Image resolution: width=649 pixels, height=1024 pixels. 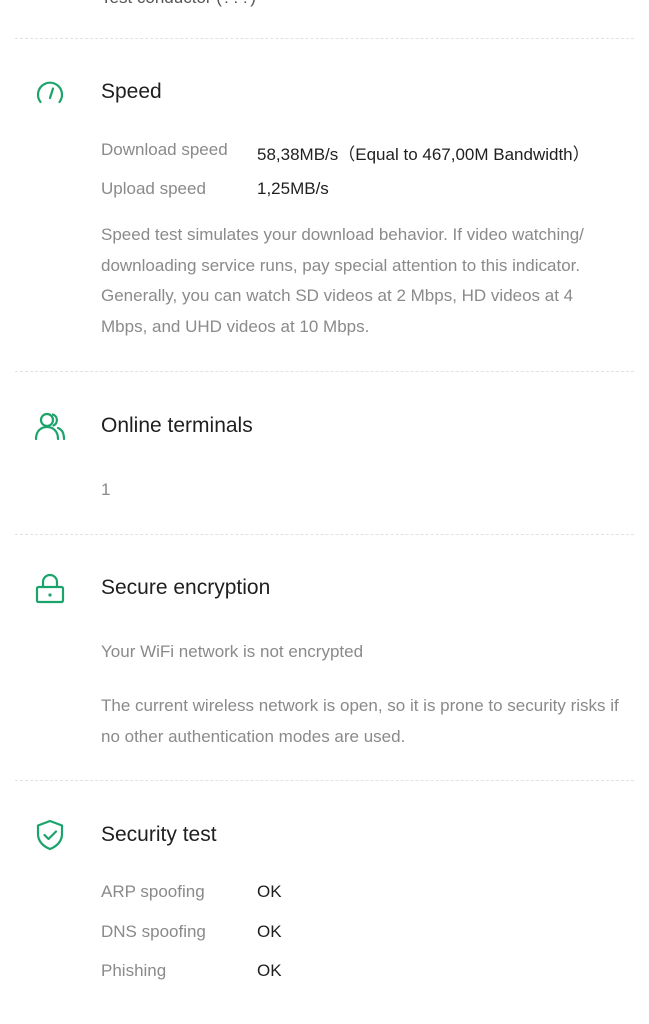 What do you see at coordinates (153, 188) in the screenshot?
I see `upload-speed-label: Upload speed` at bounding box center [153, 188].